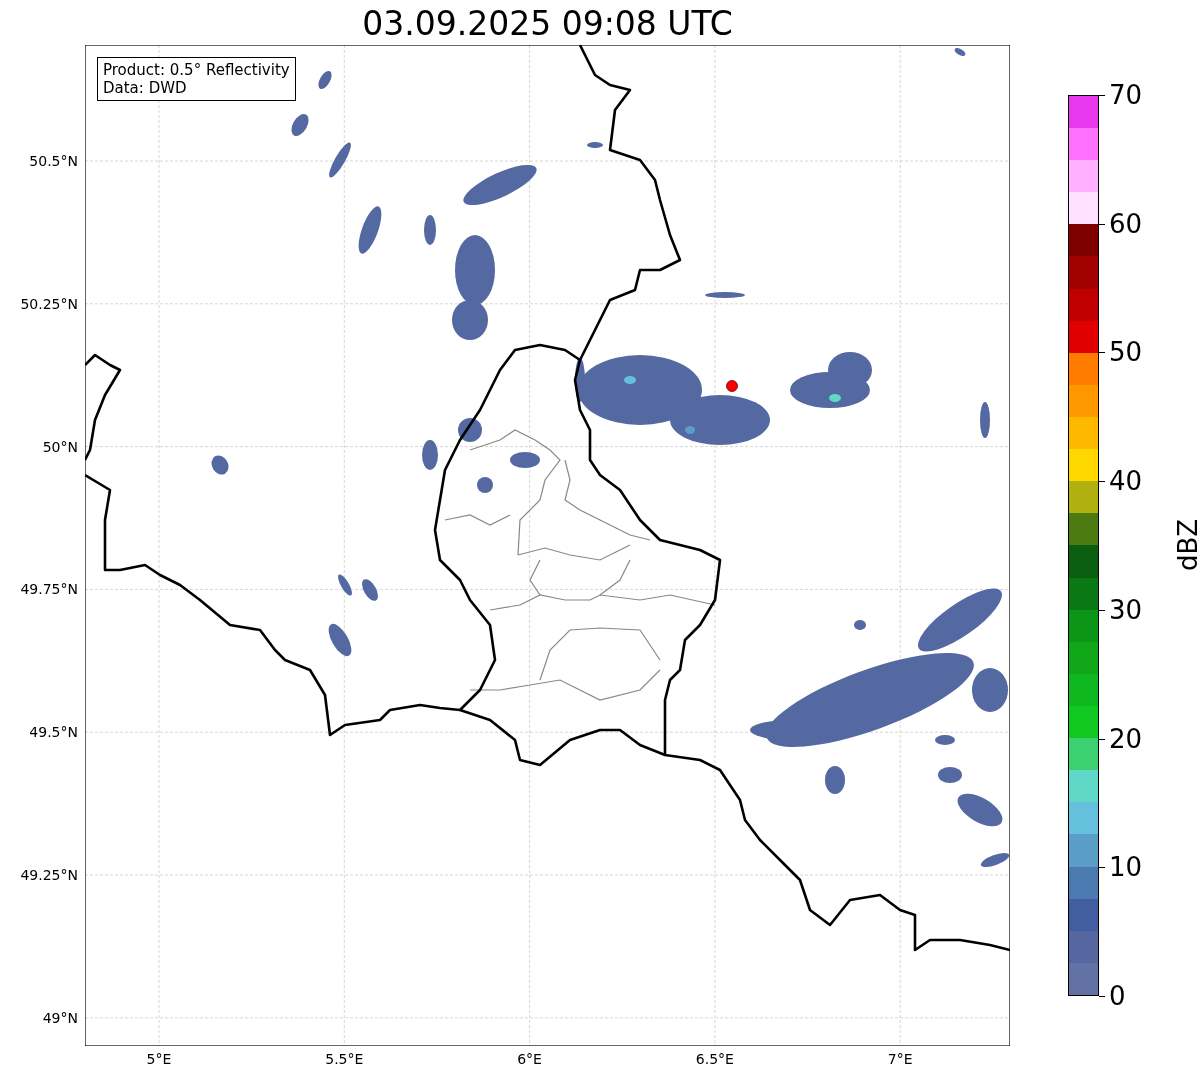  What do you see at coordinates (1126, 95) in the screenshot?
I see `colorbar-tick-label: 70` at bounding box center [1126, 95].